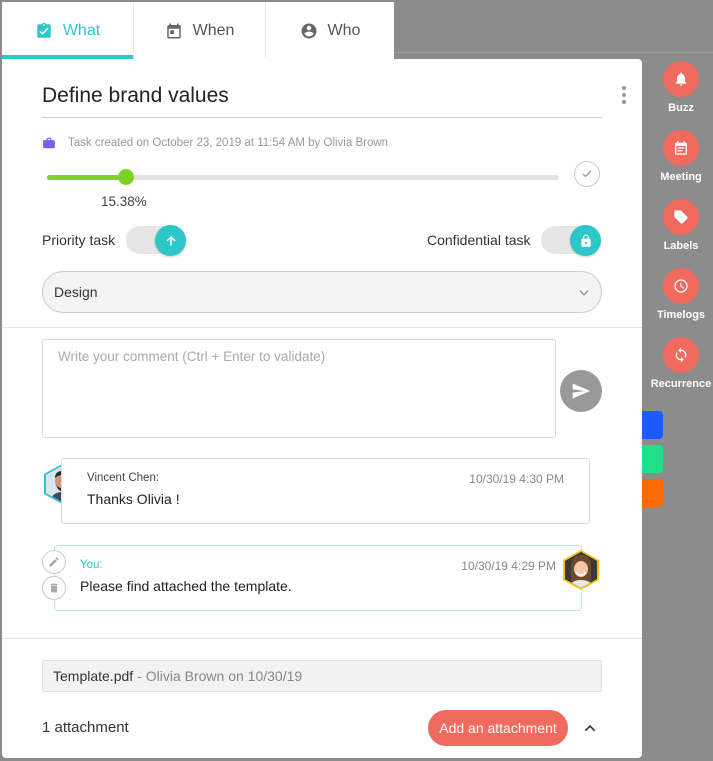  Describe the element at coordinates (652, 493) in the screenshot. I see `color-swatch-orange` at that location.